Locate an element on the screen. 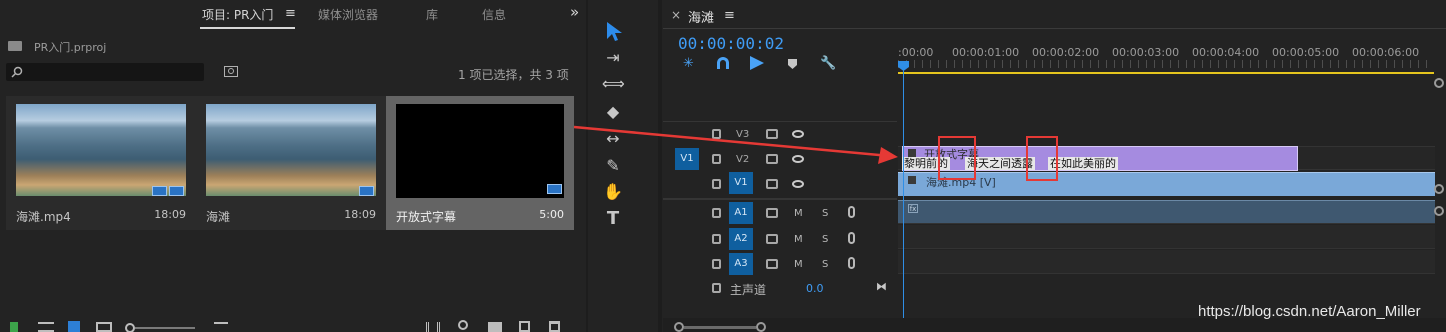 The width and height of the screenshot is (1446, 332). vertical-scroll-handle is located at coordinates (1439, 83).